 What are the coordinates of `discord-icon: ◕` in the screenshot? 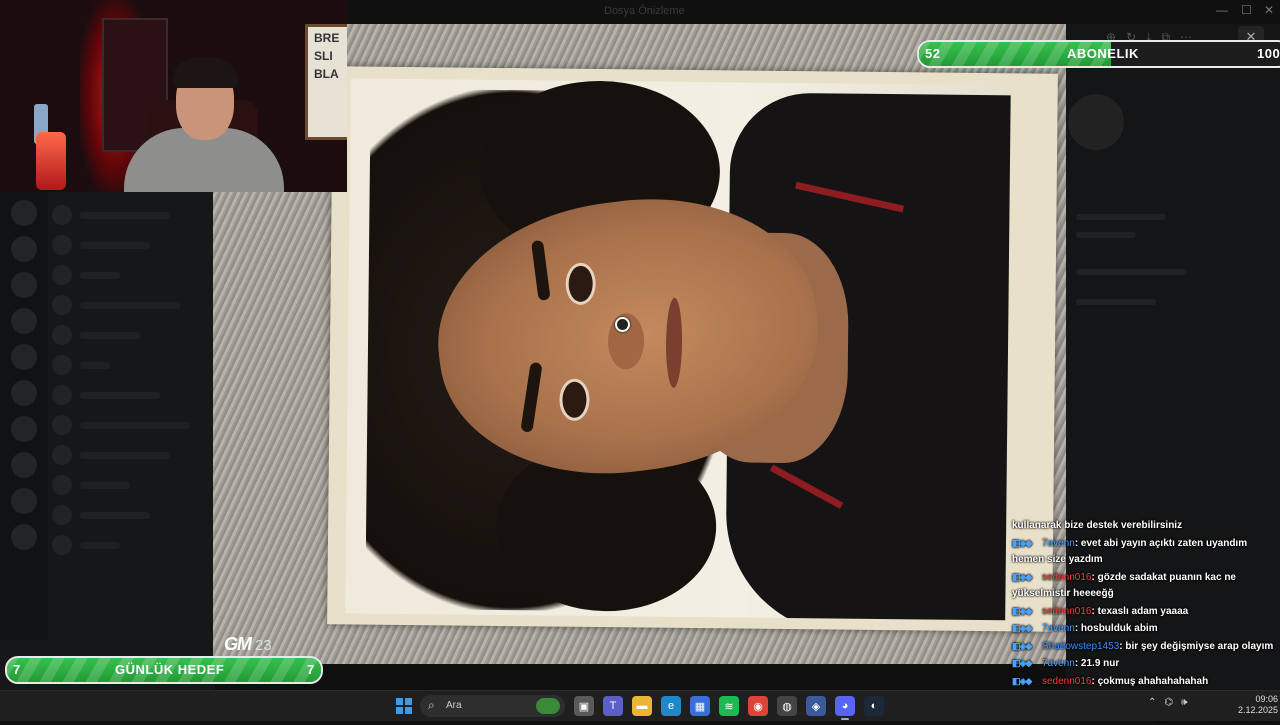 It's located at (845, 706).